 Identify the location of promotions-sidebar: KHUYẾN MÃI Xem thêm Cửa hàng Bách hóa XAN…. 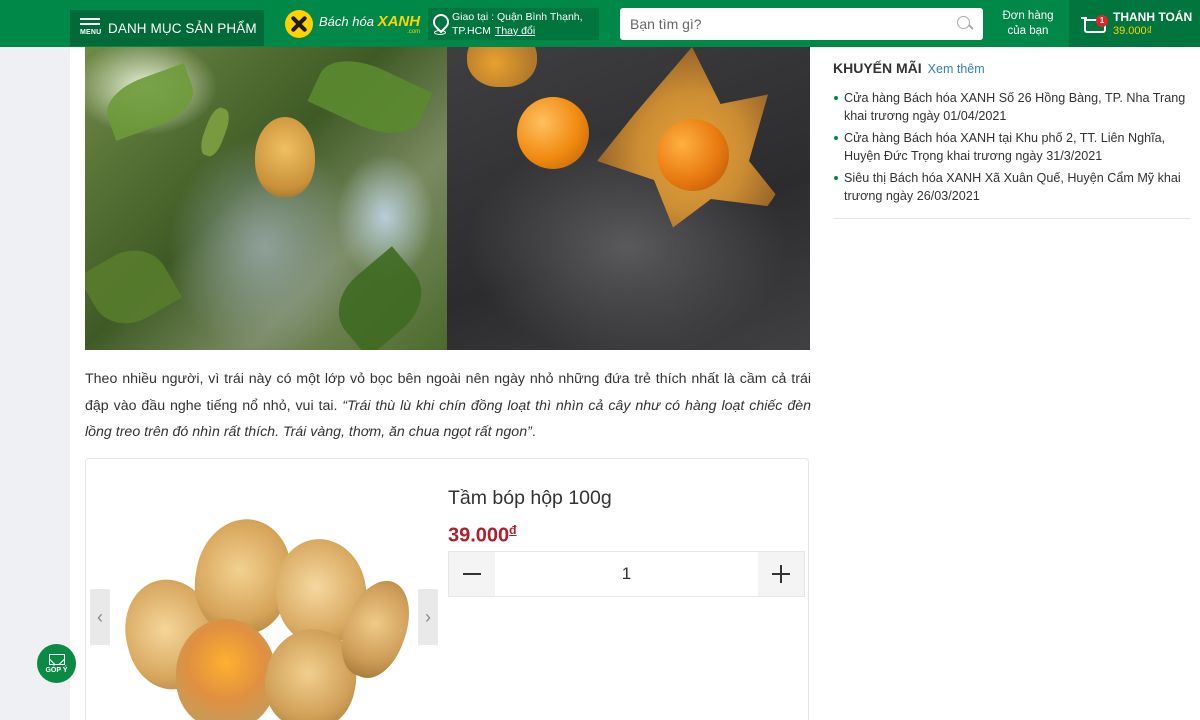
(1011, 139).